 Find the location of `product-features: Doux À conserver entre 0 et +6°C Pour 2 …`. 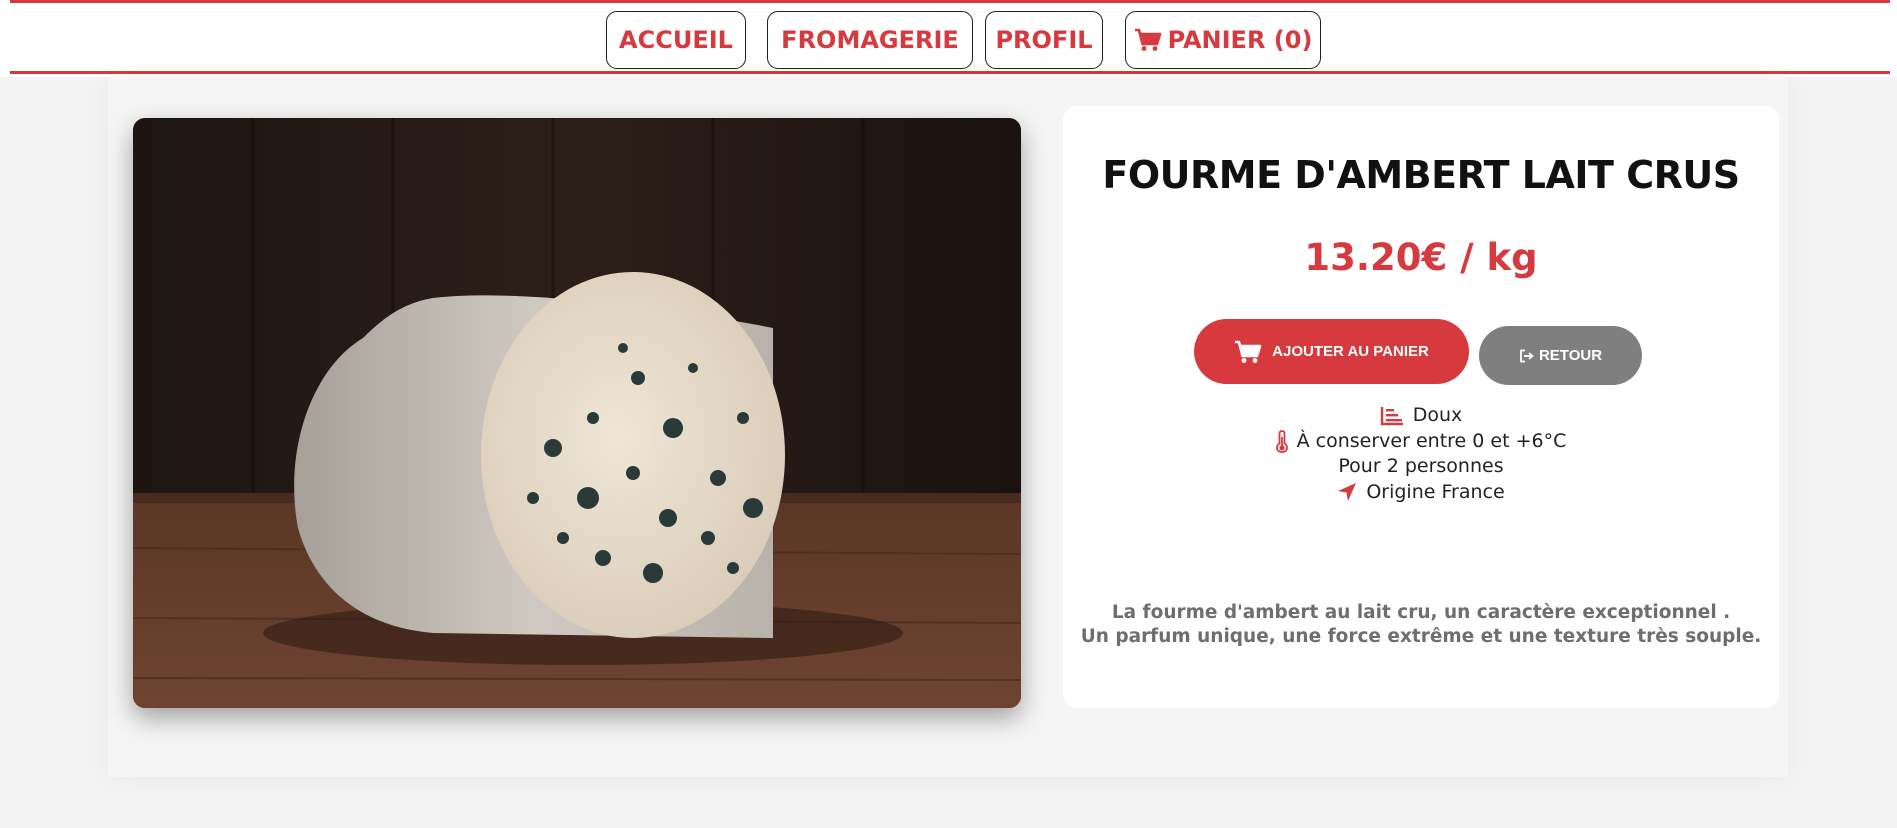

product-features: Doux À conserver entre 0 et +6°C Pour 2 … is located at coordinates (1421, 454).